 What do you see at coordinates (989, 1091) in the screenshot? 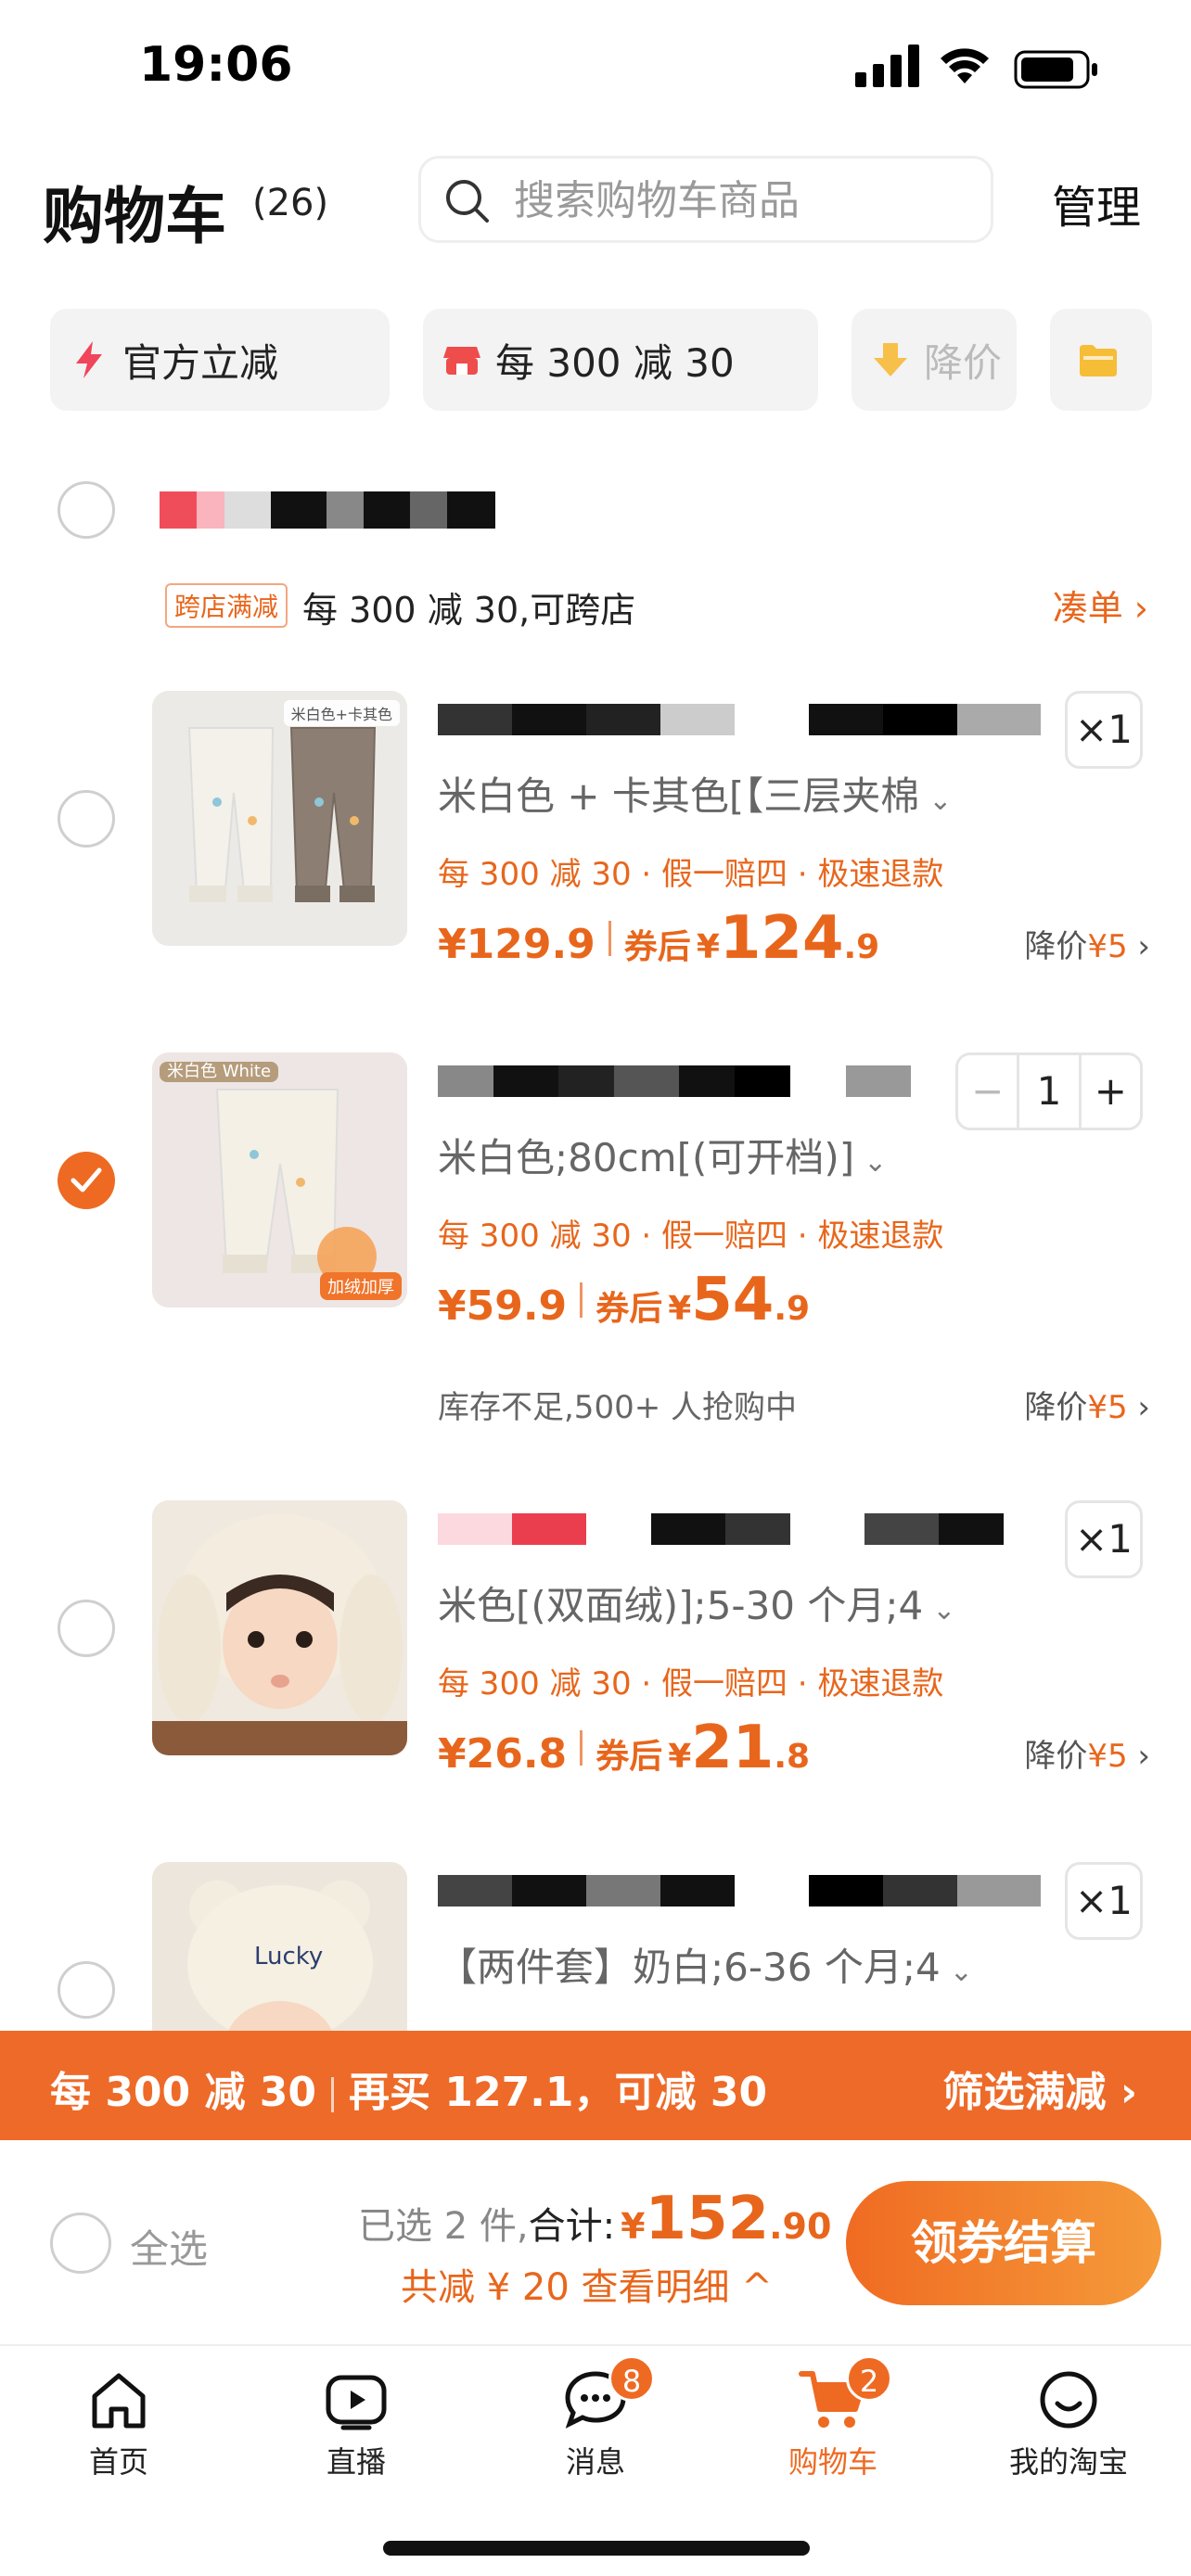
I see `decrease-button: −` at bounding box center [989, 1091].